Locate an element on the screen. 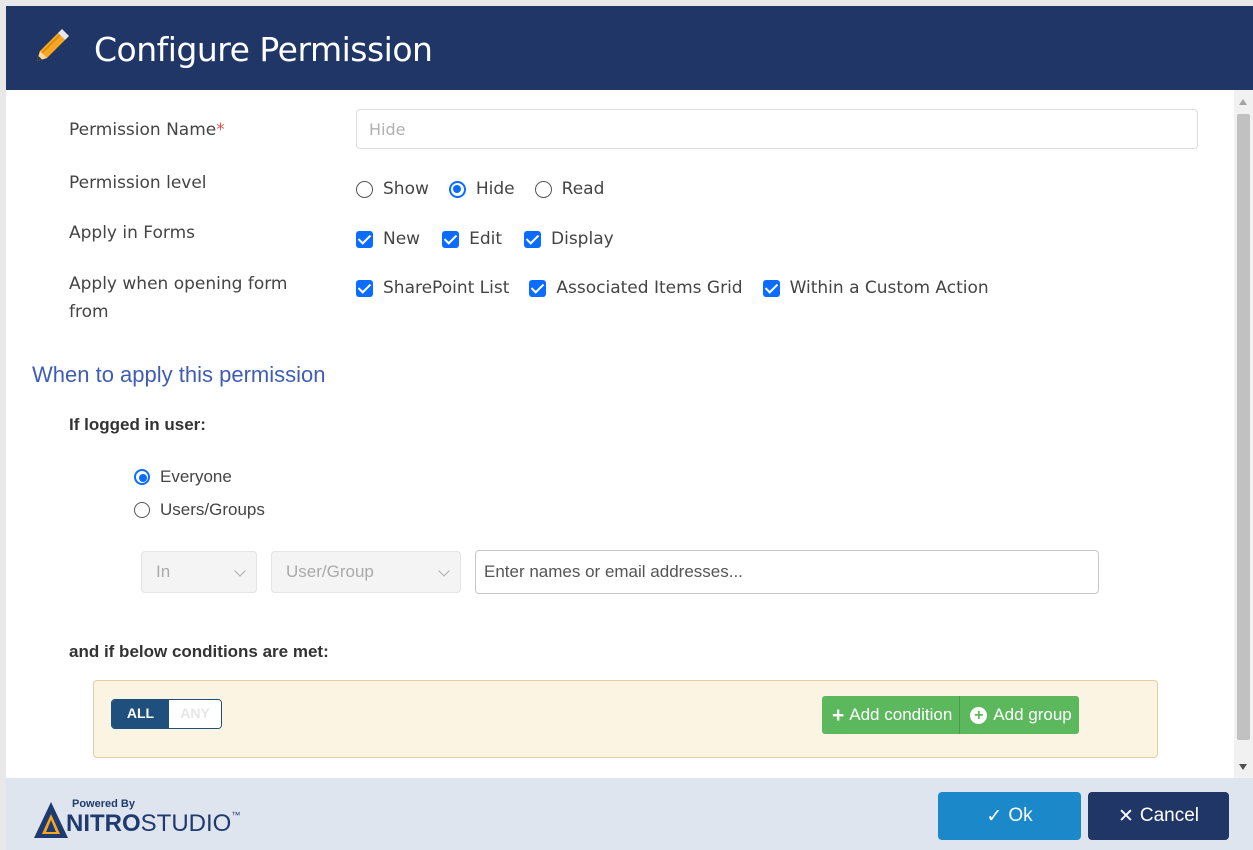  ok-button: ✓ Ok is located at coordinates (1009, 816).